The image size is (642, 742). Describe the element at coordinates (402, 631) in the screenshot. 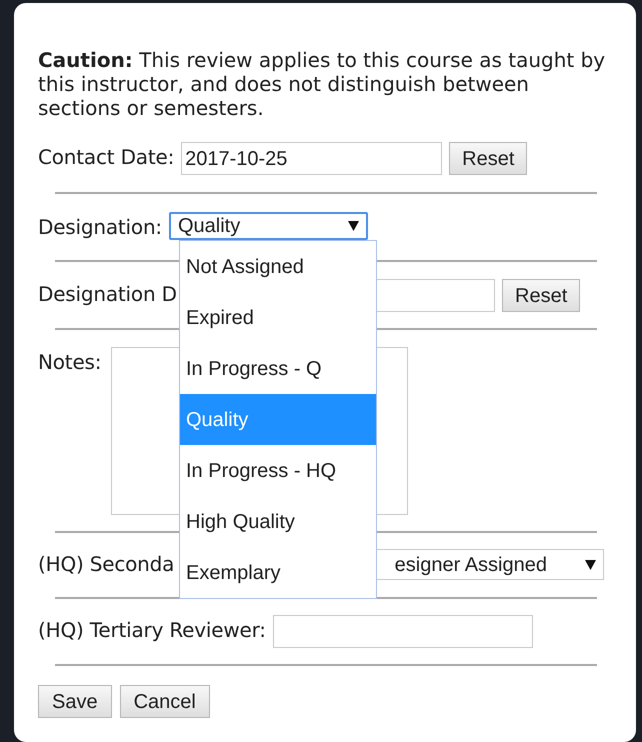

I see `text-field` at that location.